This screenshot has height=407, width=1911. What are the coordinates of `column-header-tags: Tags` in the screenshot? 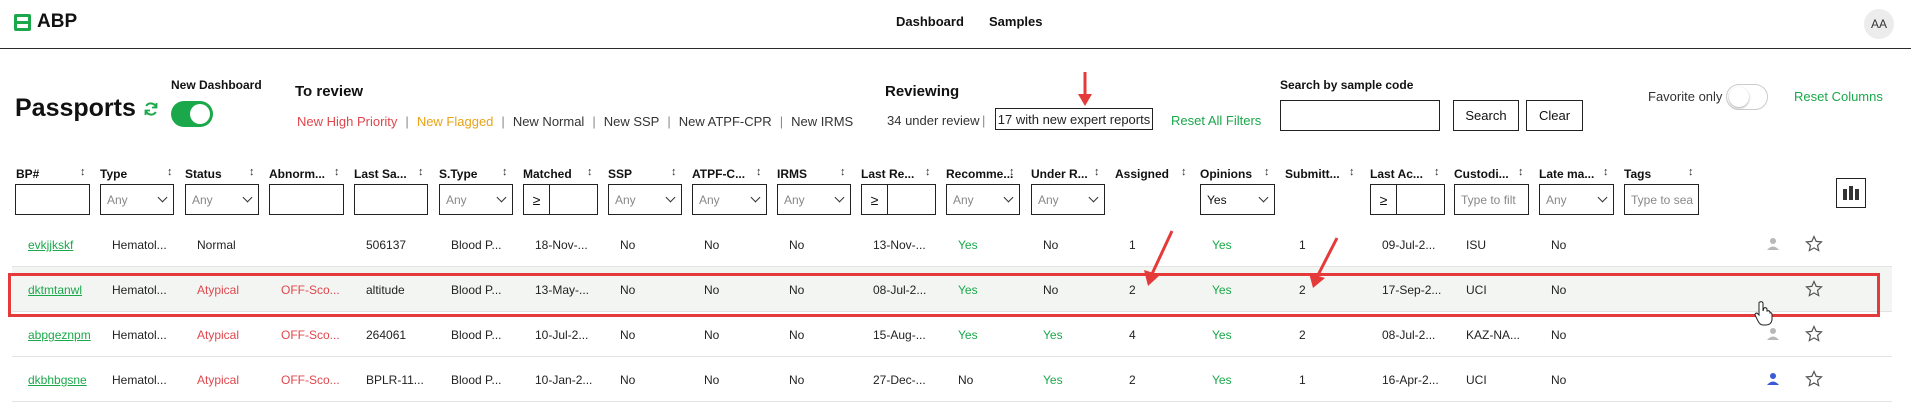 It's located at (1637, 174).